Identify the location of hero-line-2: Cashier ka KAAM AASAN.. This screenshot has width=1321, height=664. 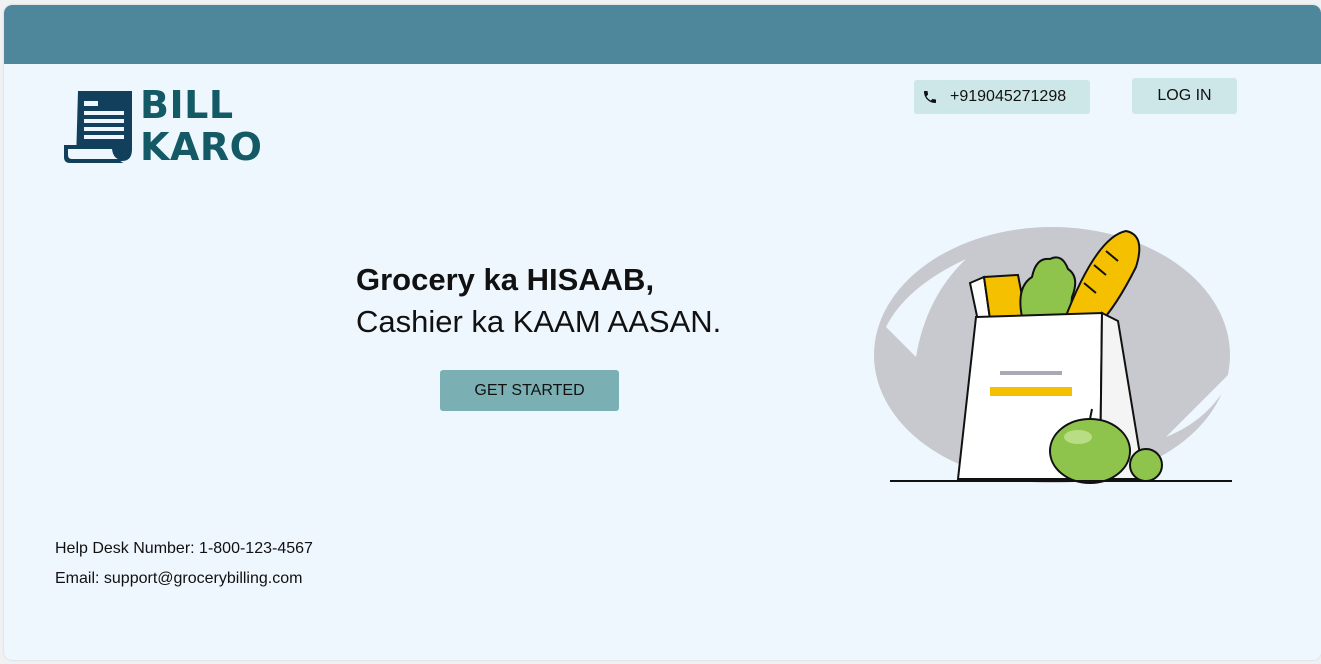
(539, 321).